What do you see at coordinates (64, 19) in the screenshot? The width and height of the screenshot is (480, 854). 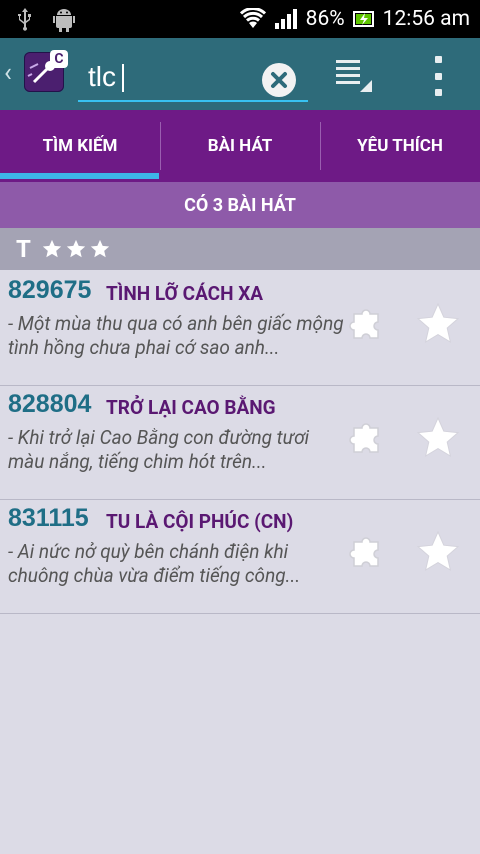 I see `android-debug-icon` at bounding box center [64, 19].